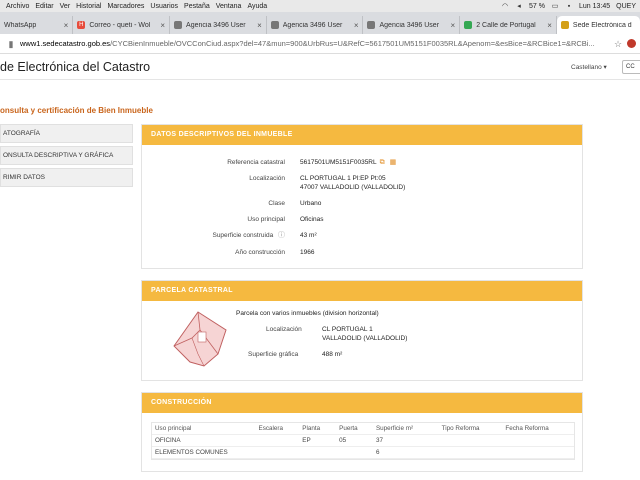 The width and height of the screenshot is (640, 480). I want to click on menu-editar: Editar, so click(44, 6).